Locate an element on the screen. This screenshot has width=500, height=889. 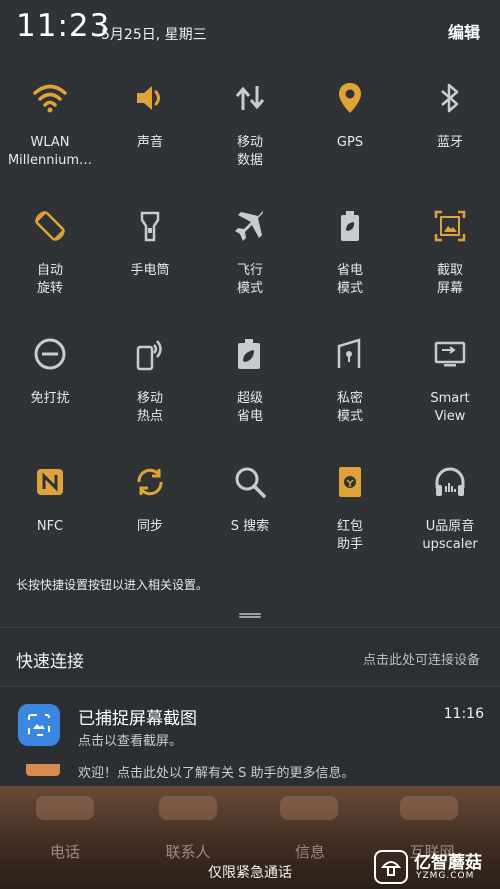
nfc-icon is located at coordinates (50, 482).